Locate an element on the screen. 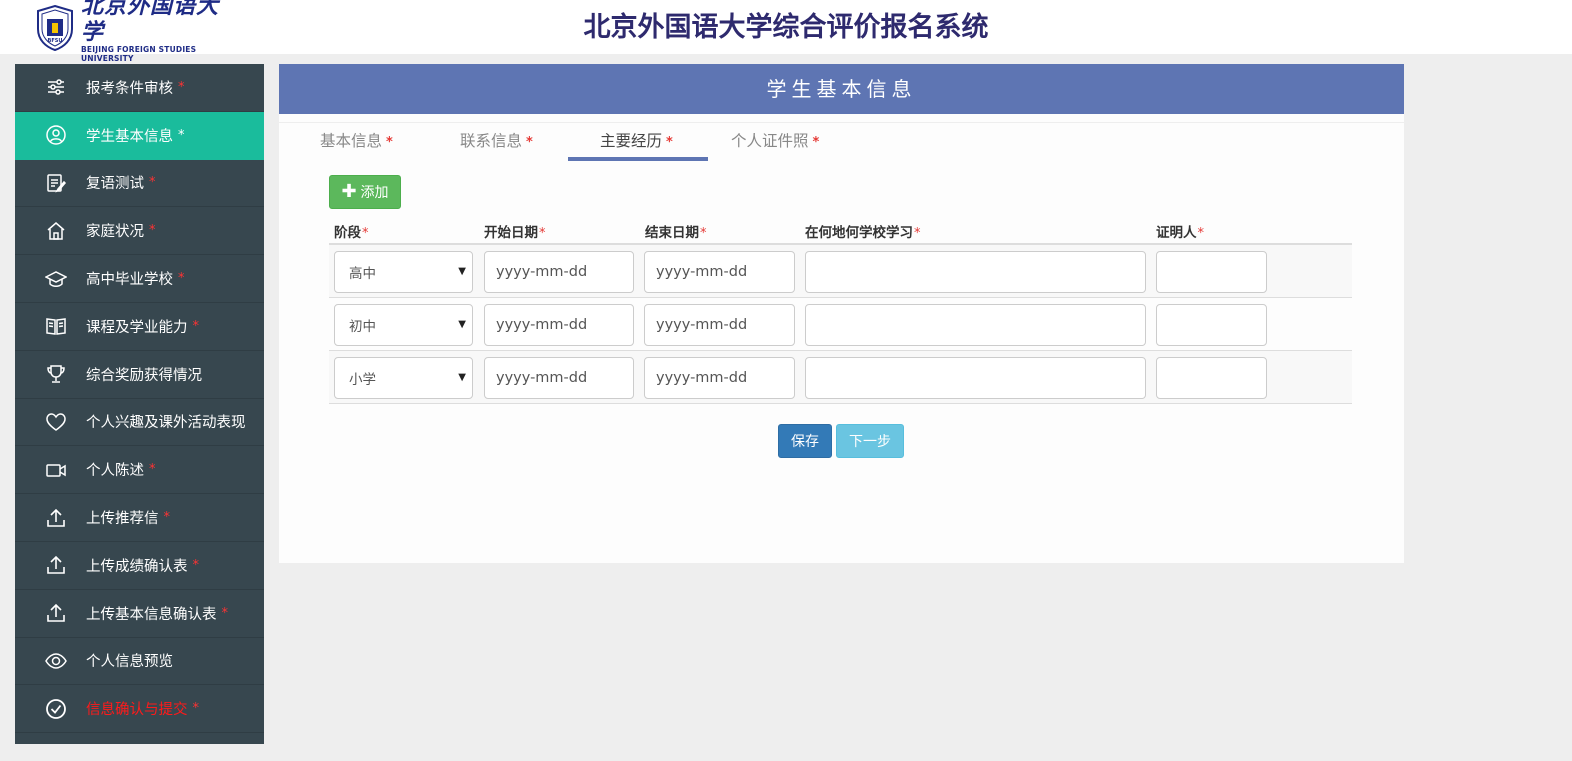 The image size is (1572, 761). sidebar-item-label: 复语测试 is located at coordinates (115, 184).